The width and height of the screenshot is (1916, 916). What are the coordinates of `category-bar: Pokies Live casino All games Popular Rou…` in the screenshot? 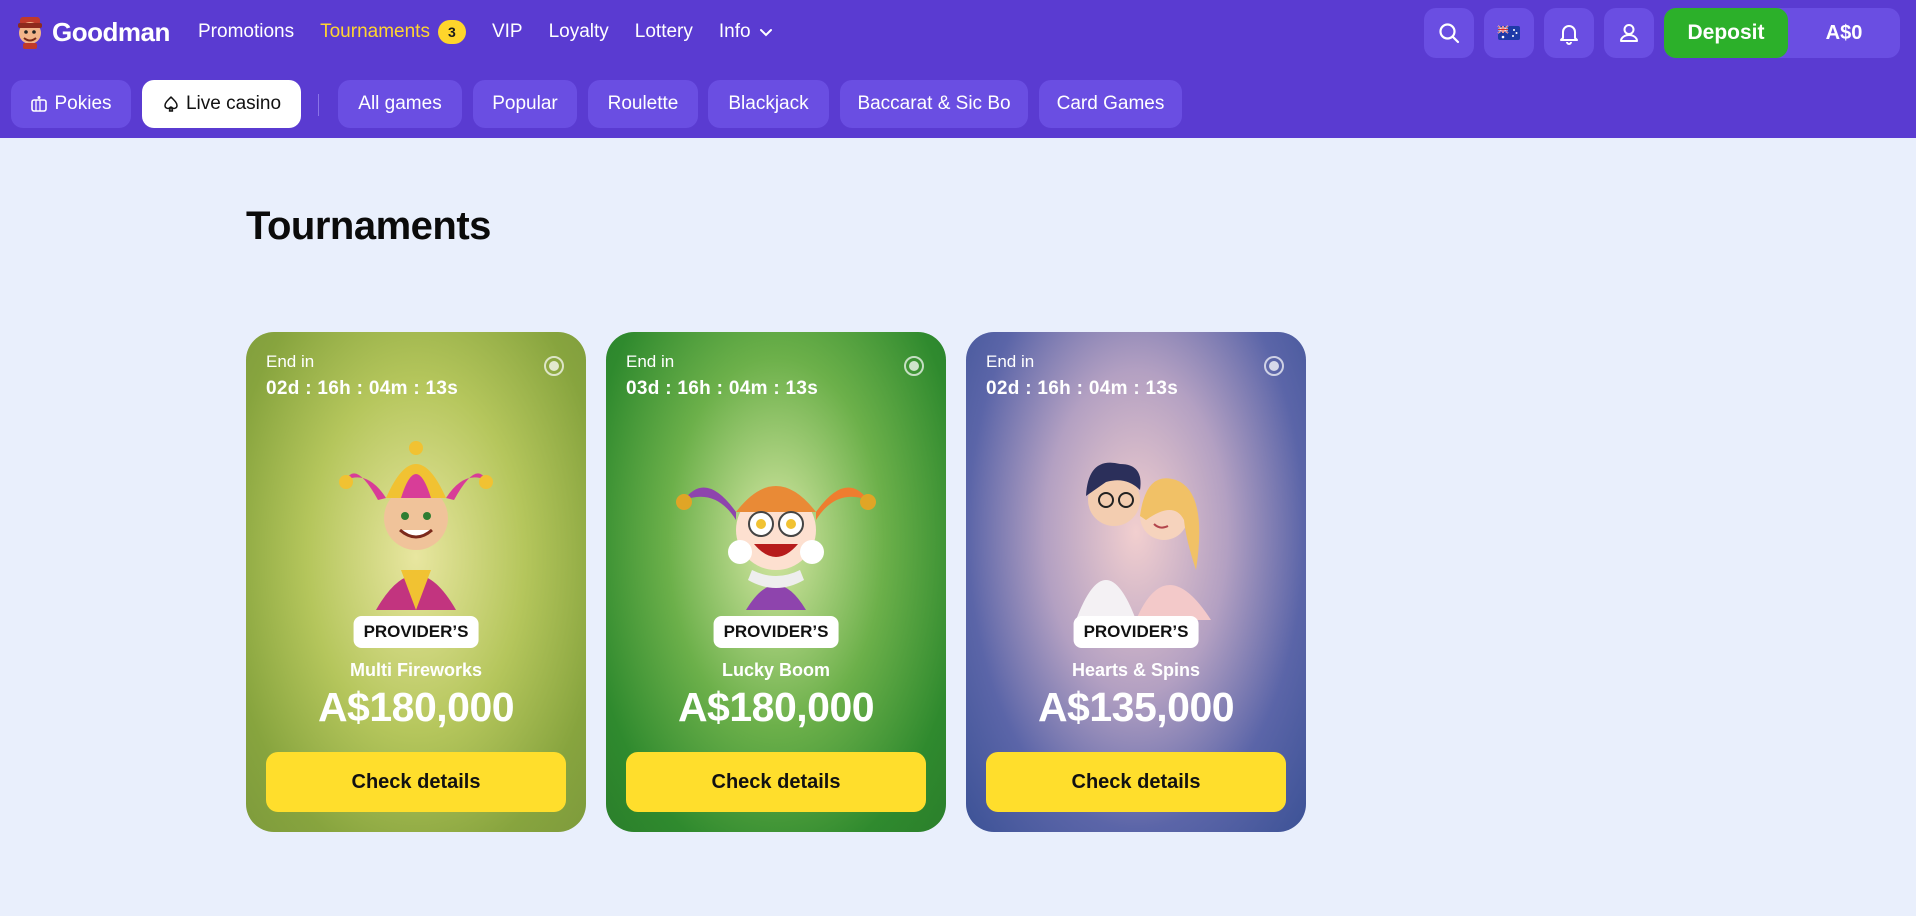 It's located at (958, 104).